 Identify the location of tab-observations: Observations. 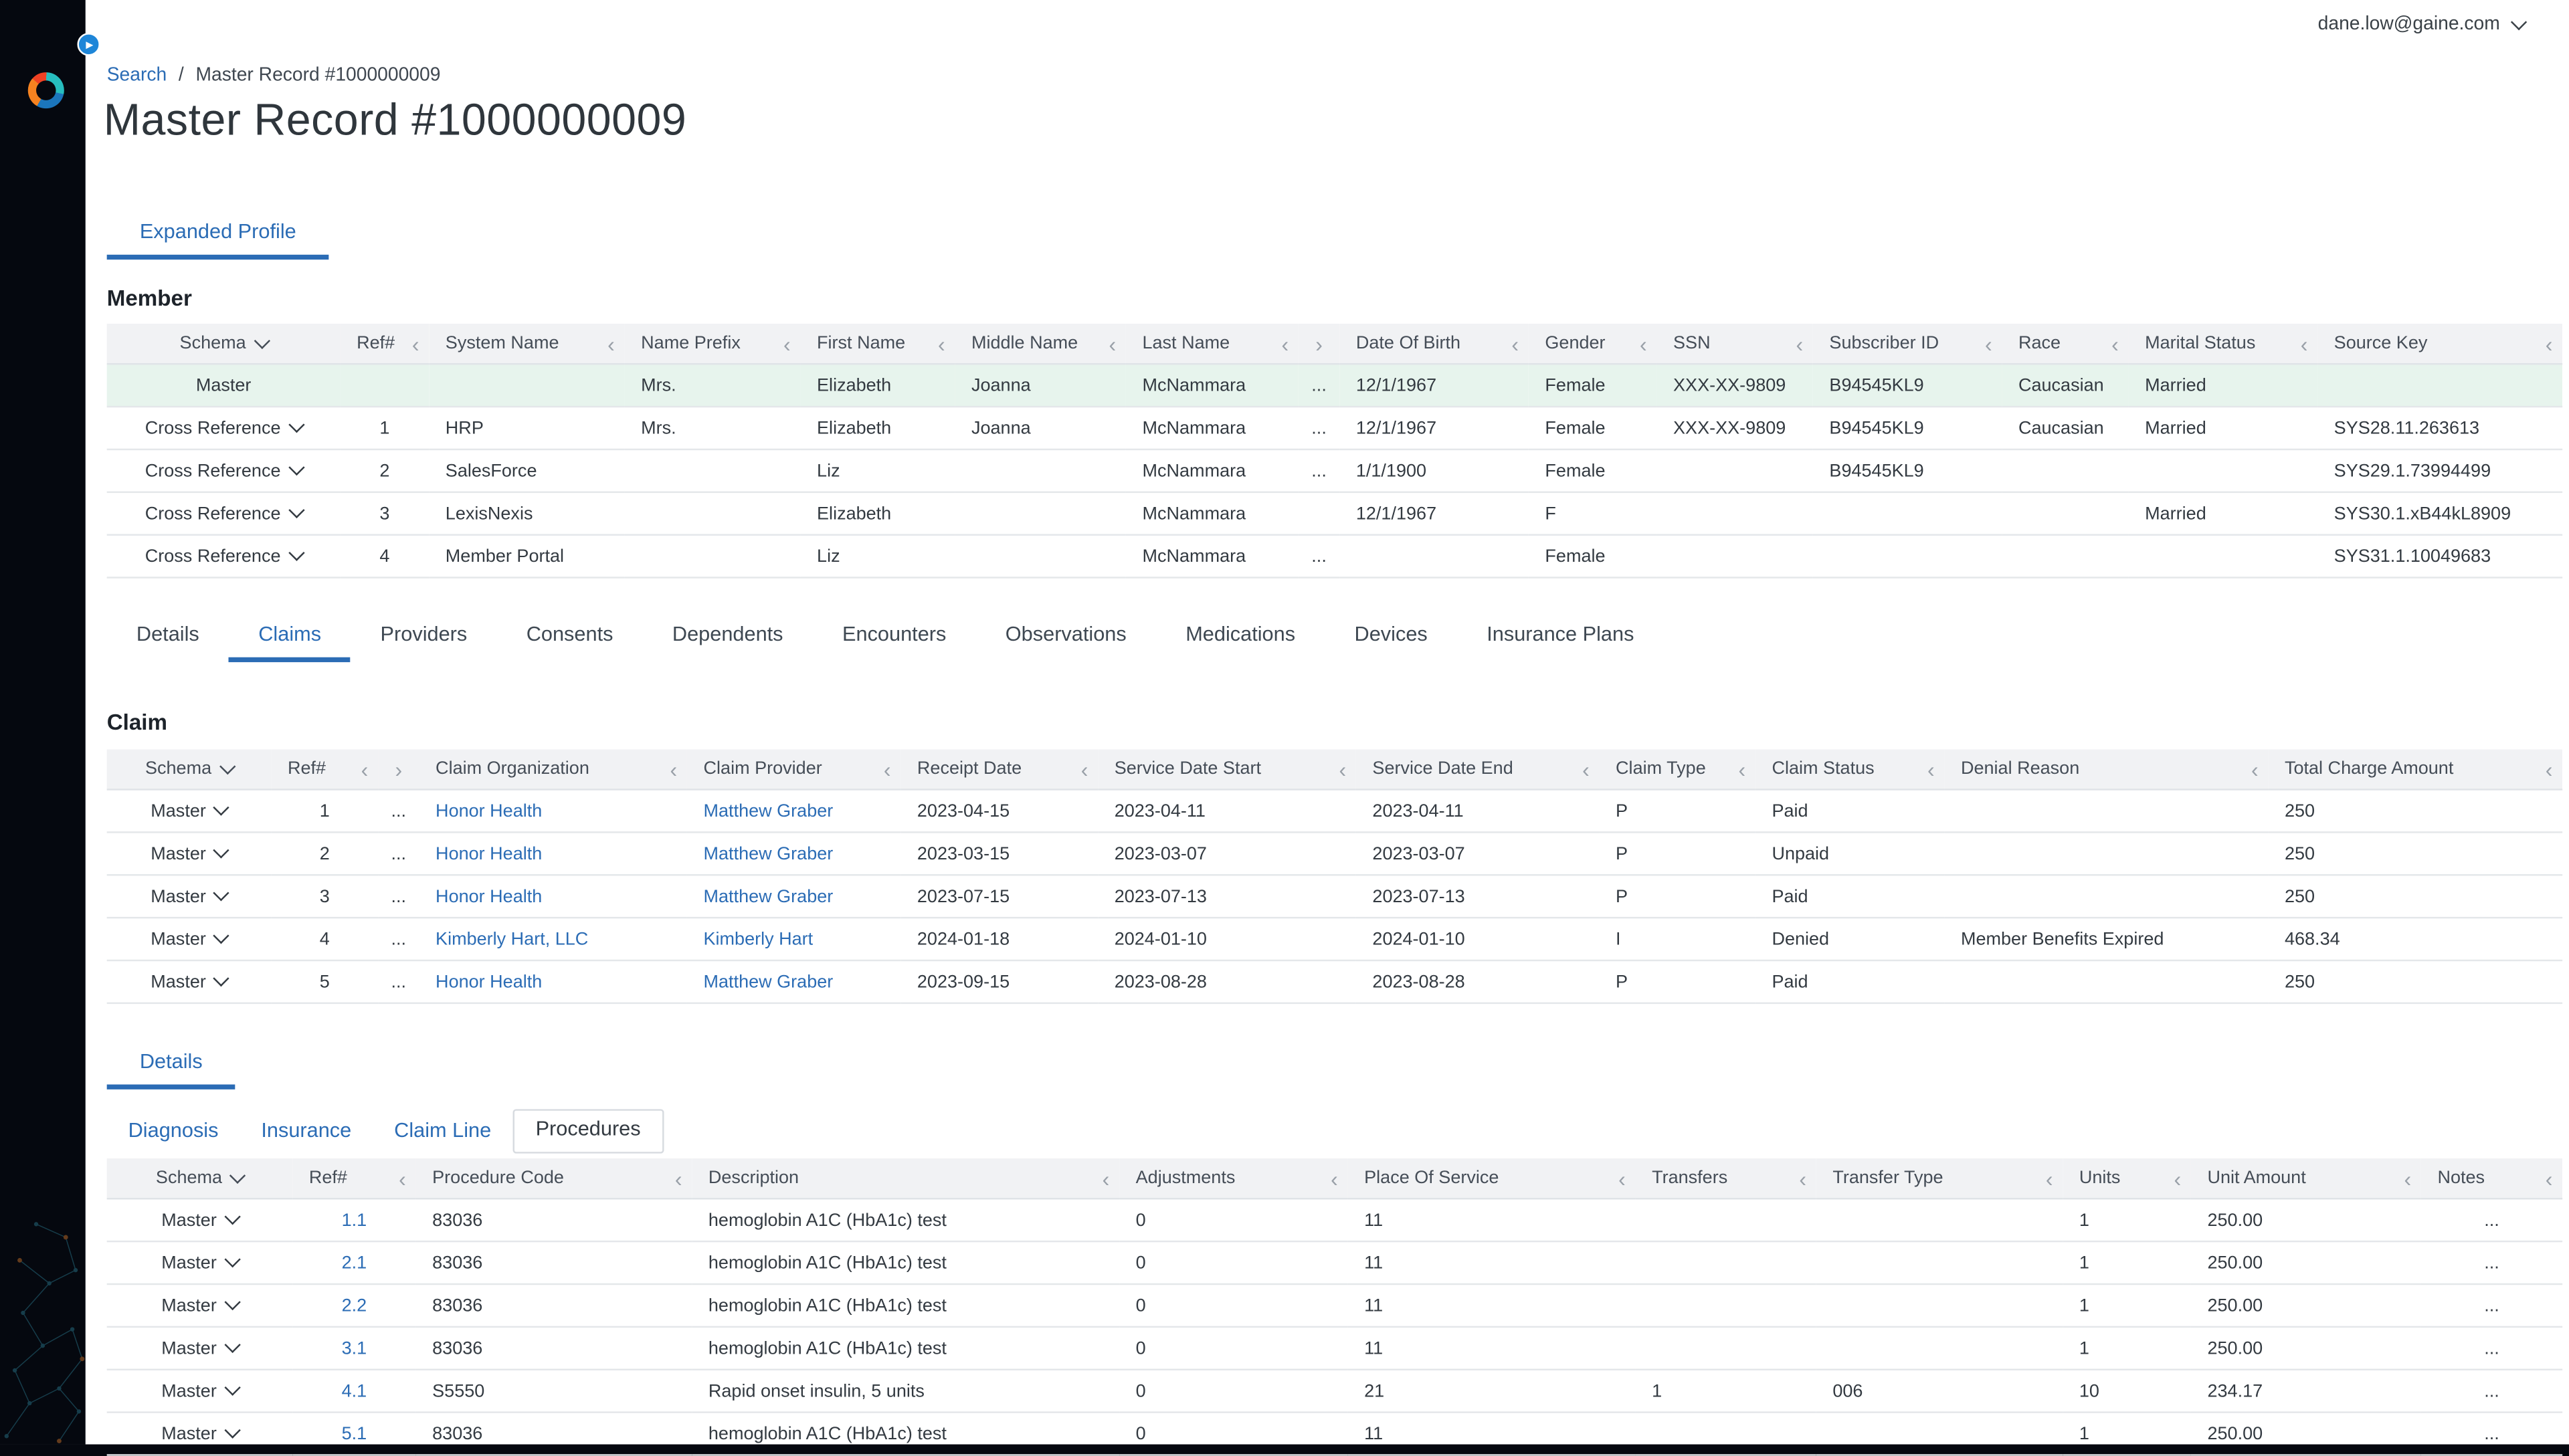
(1066, 637).